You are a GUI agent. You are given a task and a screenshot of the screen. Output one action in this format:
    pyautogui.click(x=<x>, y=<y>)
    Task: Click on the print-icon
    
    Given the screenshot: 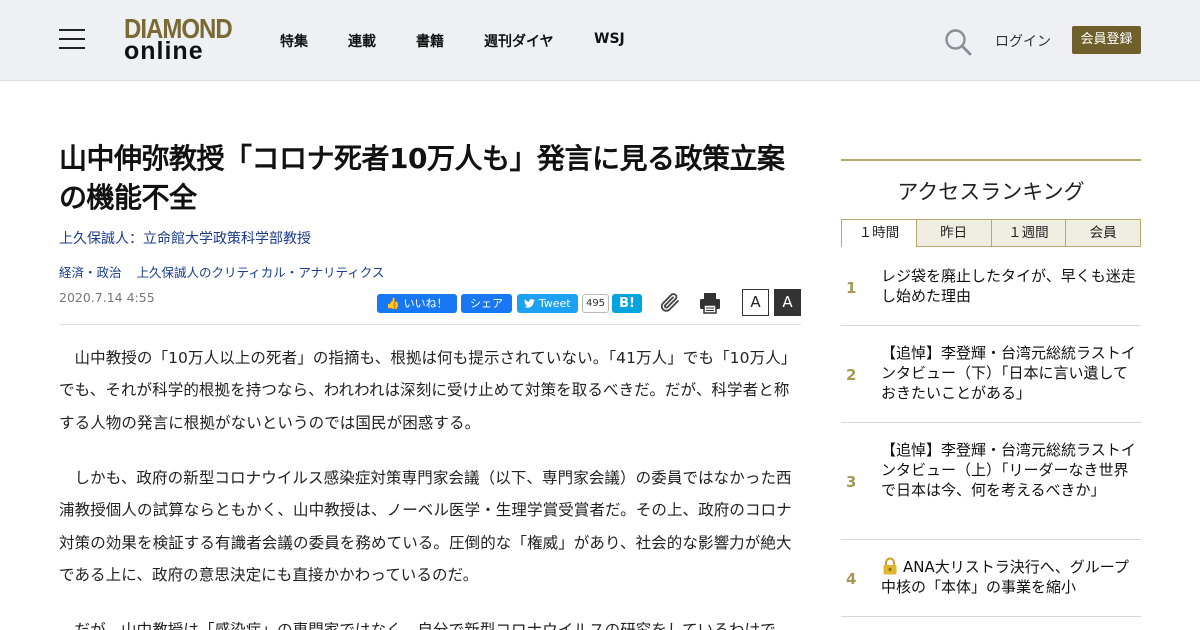 What is the action you would take?
    pyautogui.click(x=710, y=303)
    